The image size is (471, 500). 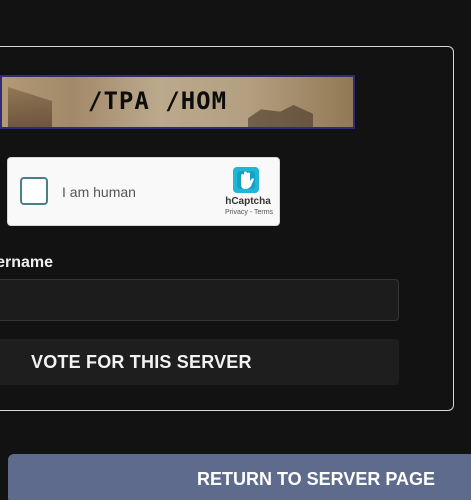 I want to click on vote-button: VOTE FOR THIS SERVER, so click(x=199, y=362).